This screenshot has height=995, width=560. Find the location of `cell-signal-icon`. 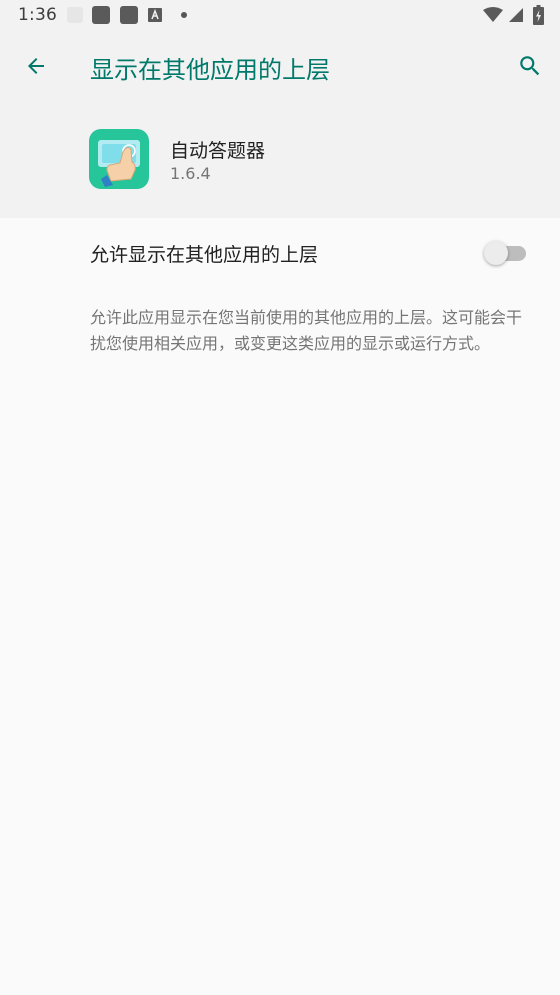

cell-signal-icon is located at coordinates (516, 15).